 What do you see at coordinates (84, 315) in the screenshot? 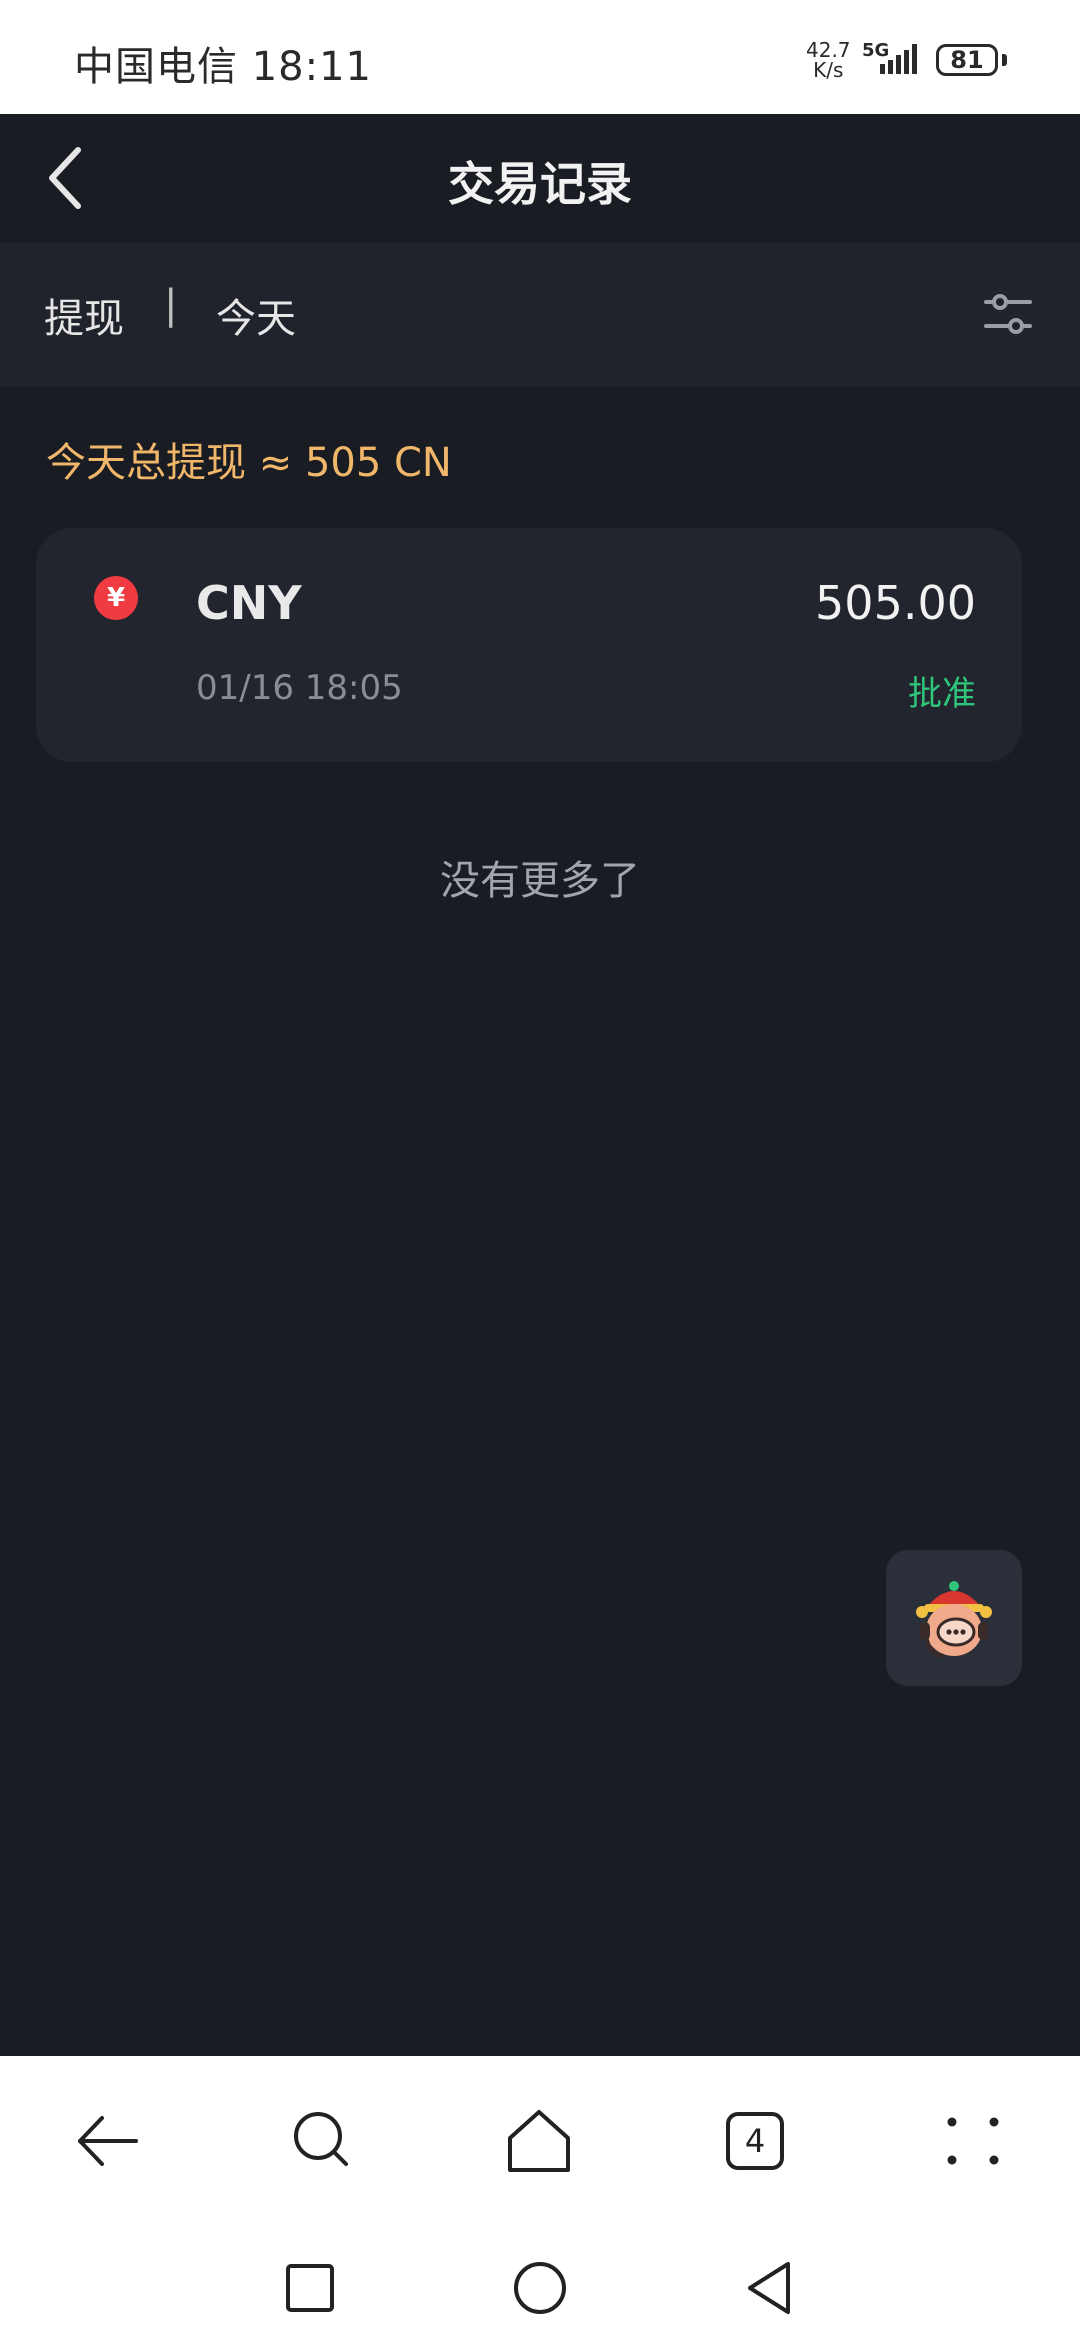
I see `filter-type-selector: 提现` at bounding box center [84, 315].